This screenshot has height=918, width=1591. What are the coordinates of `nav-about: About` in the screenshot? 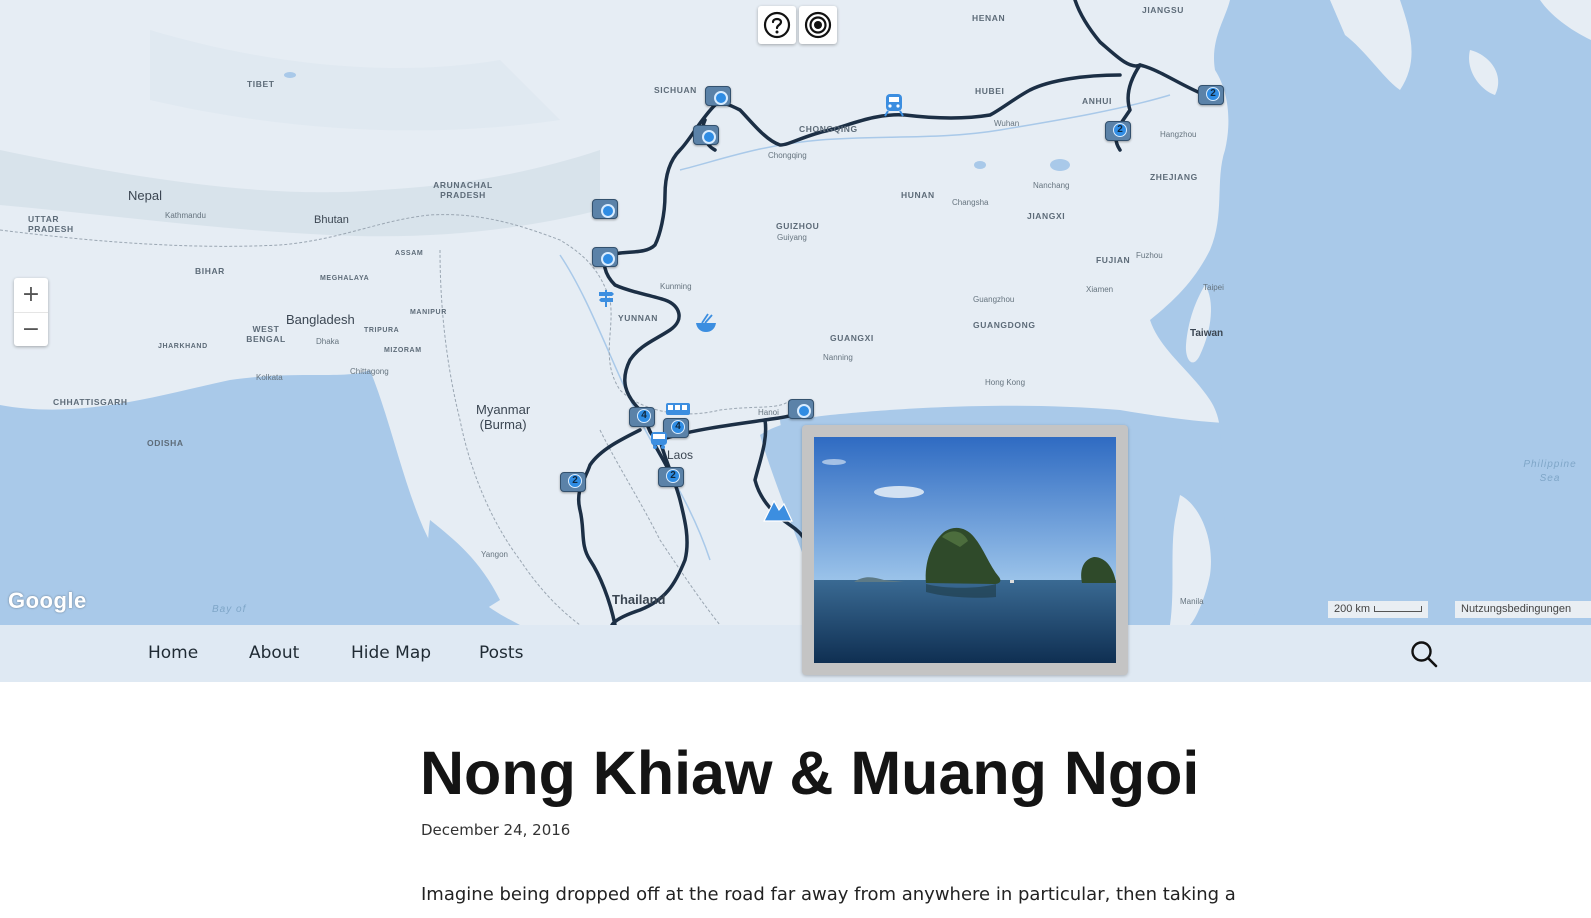 It's located at (274, 653).